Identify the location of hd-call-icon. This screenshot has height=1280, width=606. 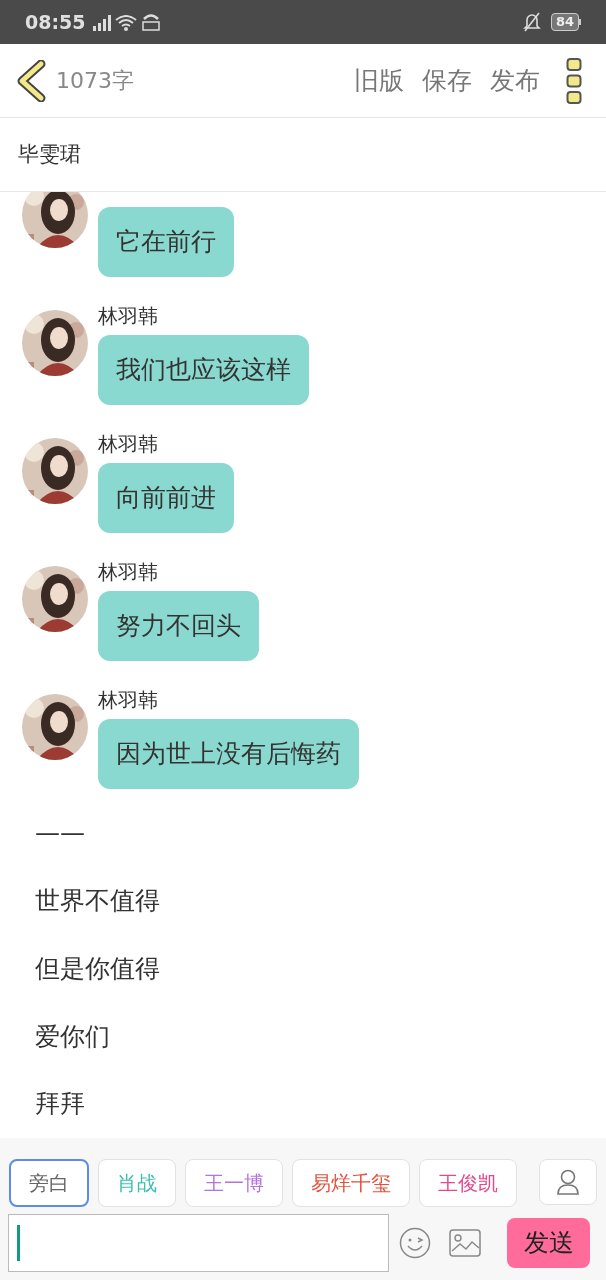
(151, 22).